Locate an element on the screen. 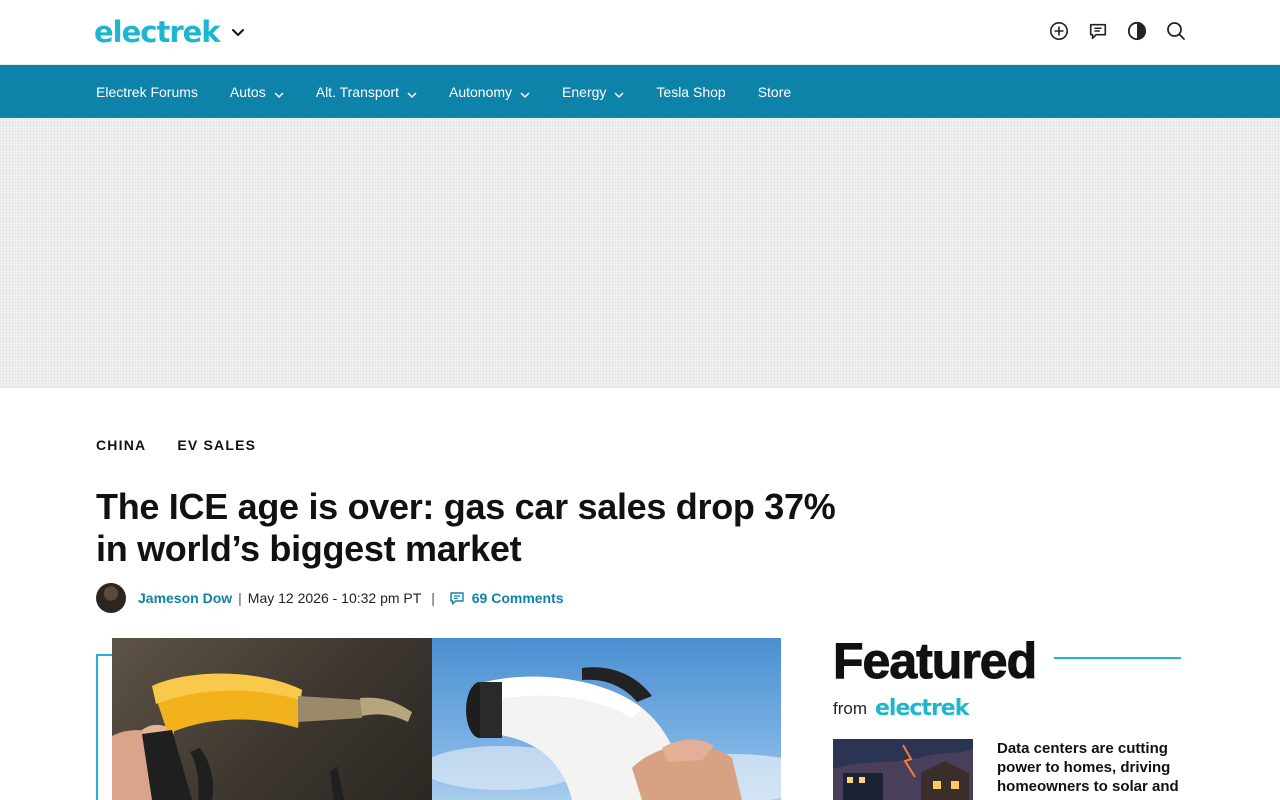  featured-heading: Featured is located at coordinates (934, 661).